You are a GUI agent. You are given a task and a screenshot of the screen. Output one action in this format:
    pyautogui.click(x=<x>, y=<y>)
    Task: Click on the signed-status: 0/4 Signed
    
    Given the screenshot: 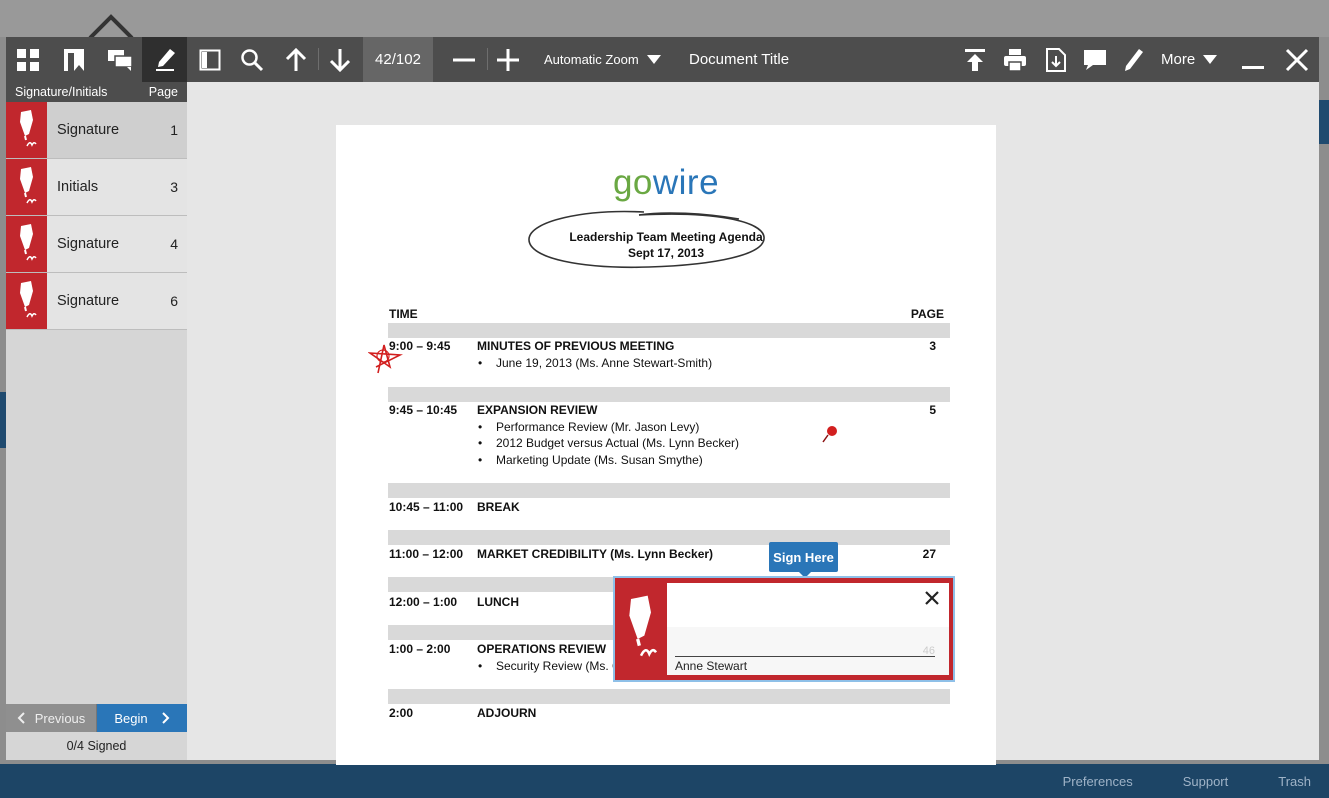 What is the action you would take?
    pyautogui.click(x=96, y=746)
    